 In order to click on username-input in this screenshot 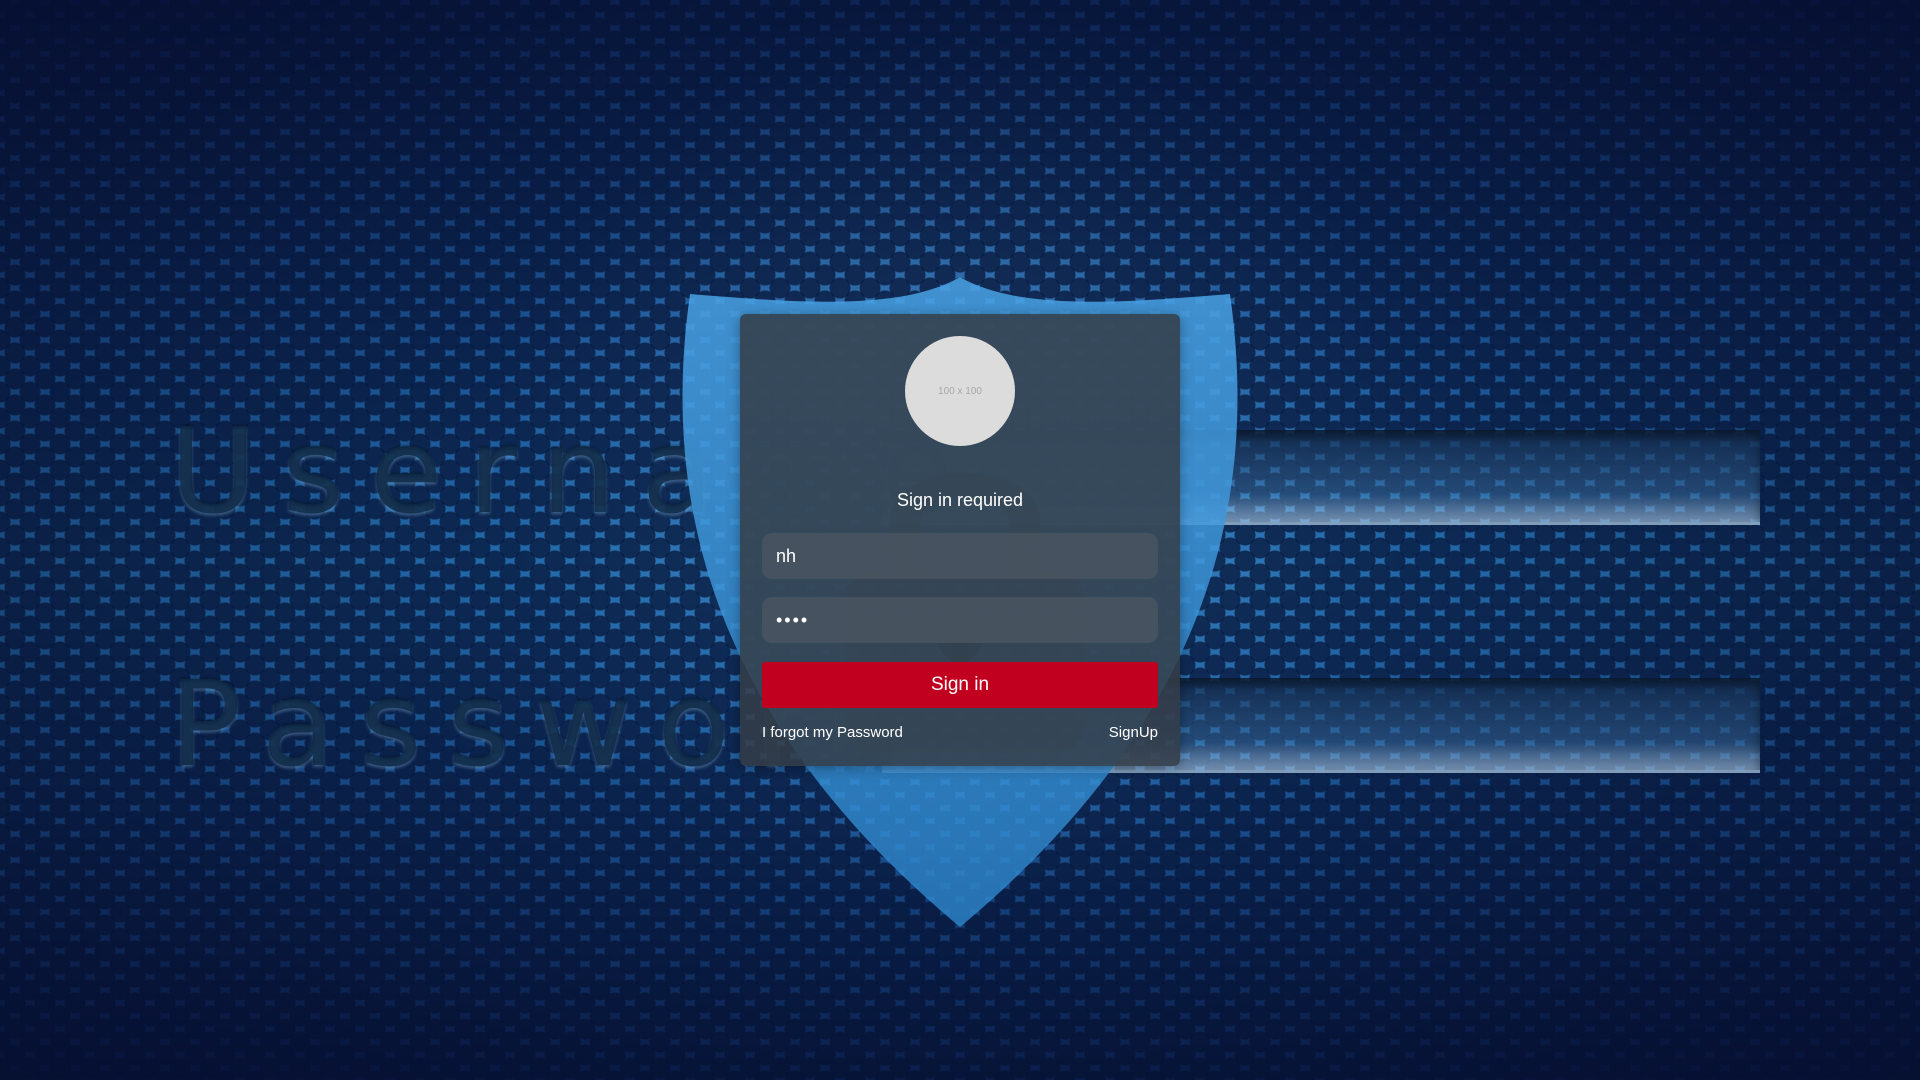, I will do `click(960, 556)`.